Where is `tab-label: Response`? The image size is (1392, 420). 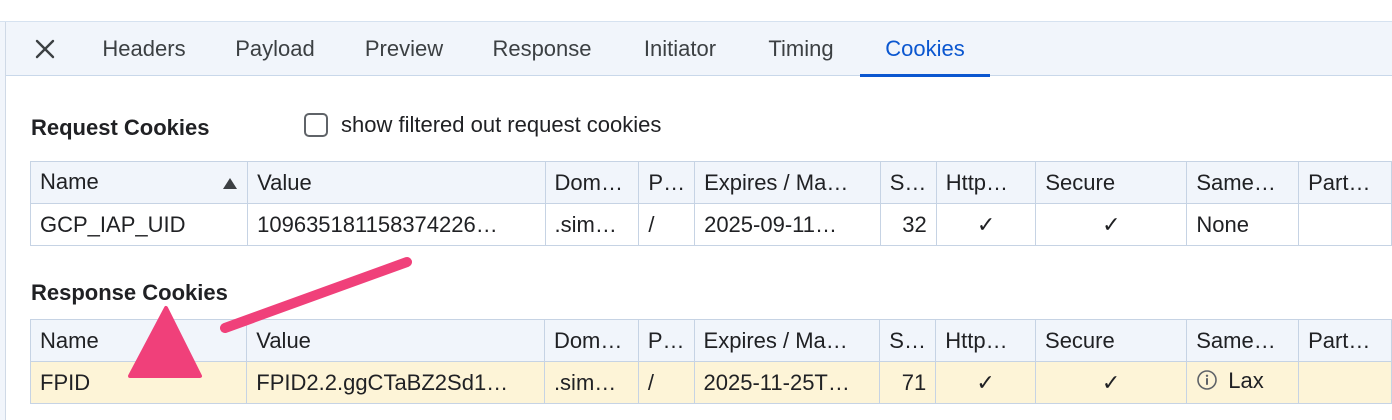 tab-label: Response is located at coordinates (542, 48).